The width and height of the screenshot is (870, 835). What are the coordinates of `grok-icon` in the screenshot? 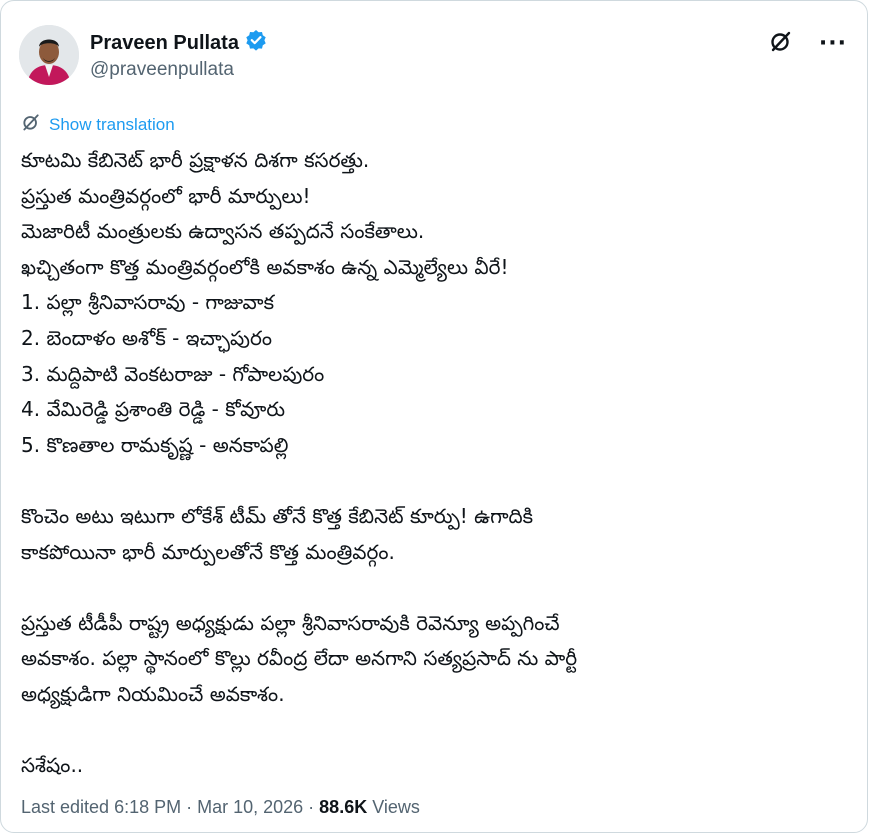 It's located at (781, 43).